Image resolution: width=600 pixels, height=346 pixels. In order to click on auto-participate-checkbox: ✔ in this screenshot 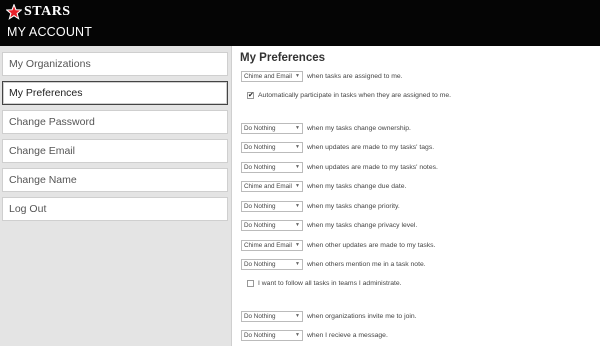, I will do `click(250, 95)`.